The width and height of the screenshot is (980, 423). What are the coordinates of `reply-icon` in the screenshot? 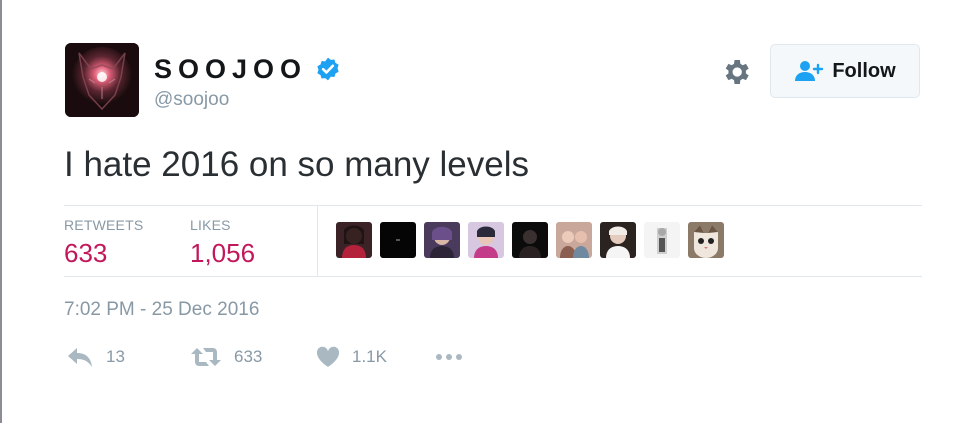 It's located at (80, 357).